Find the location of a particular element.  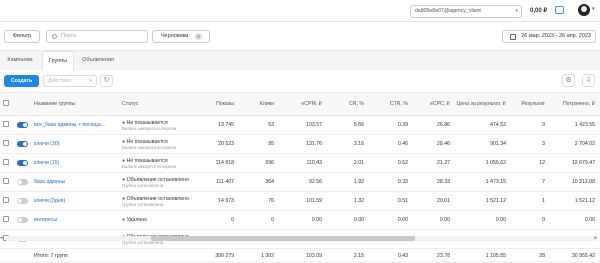

settings-icon: ⚙ is located at coordinates (568, 80).